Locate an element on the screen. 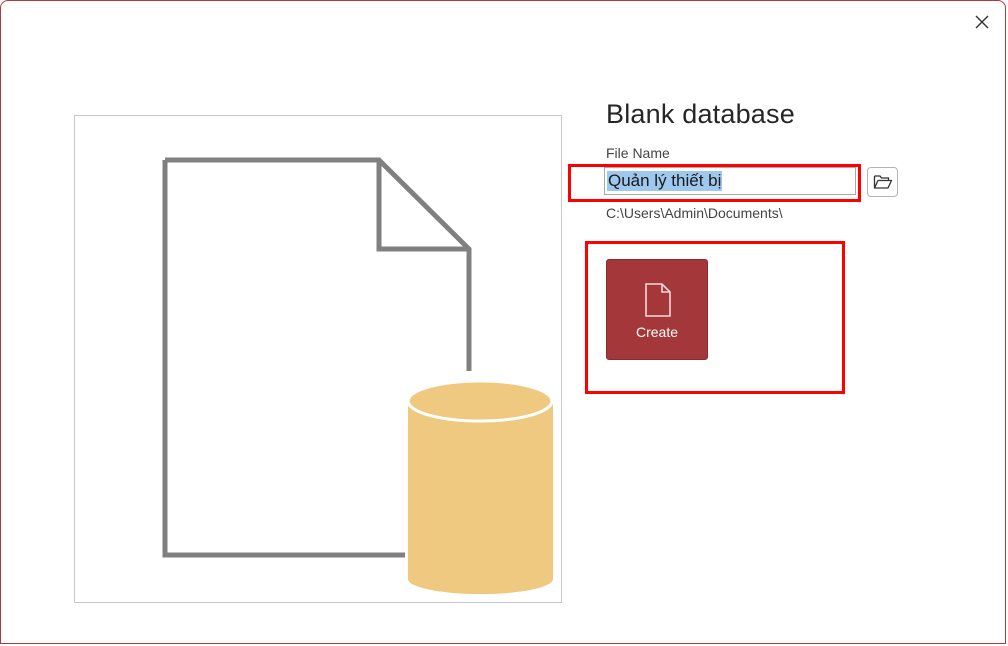 Image resolution: width=1008 pixels, height=646 pixels. close-button is located at coordinates (982, 22).